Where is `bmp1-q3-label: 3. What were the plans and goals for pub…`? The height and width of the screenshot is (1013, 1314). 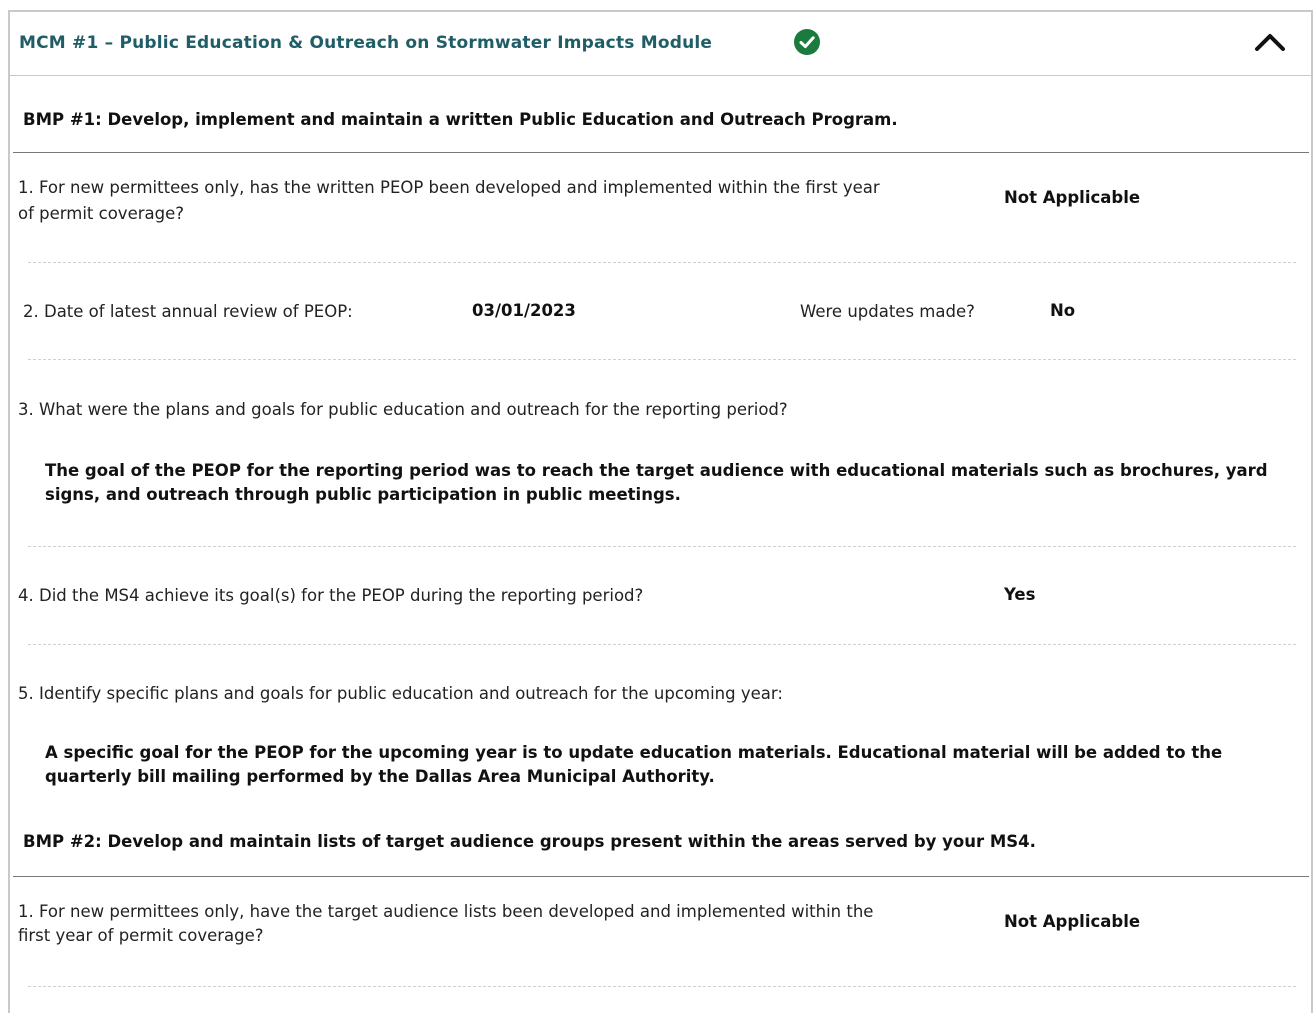 bmp1-q3-label: 3. What were the plans and goals for pub… is located at coordinates (403, 409).